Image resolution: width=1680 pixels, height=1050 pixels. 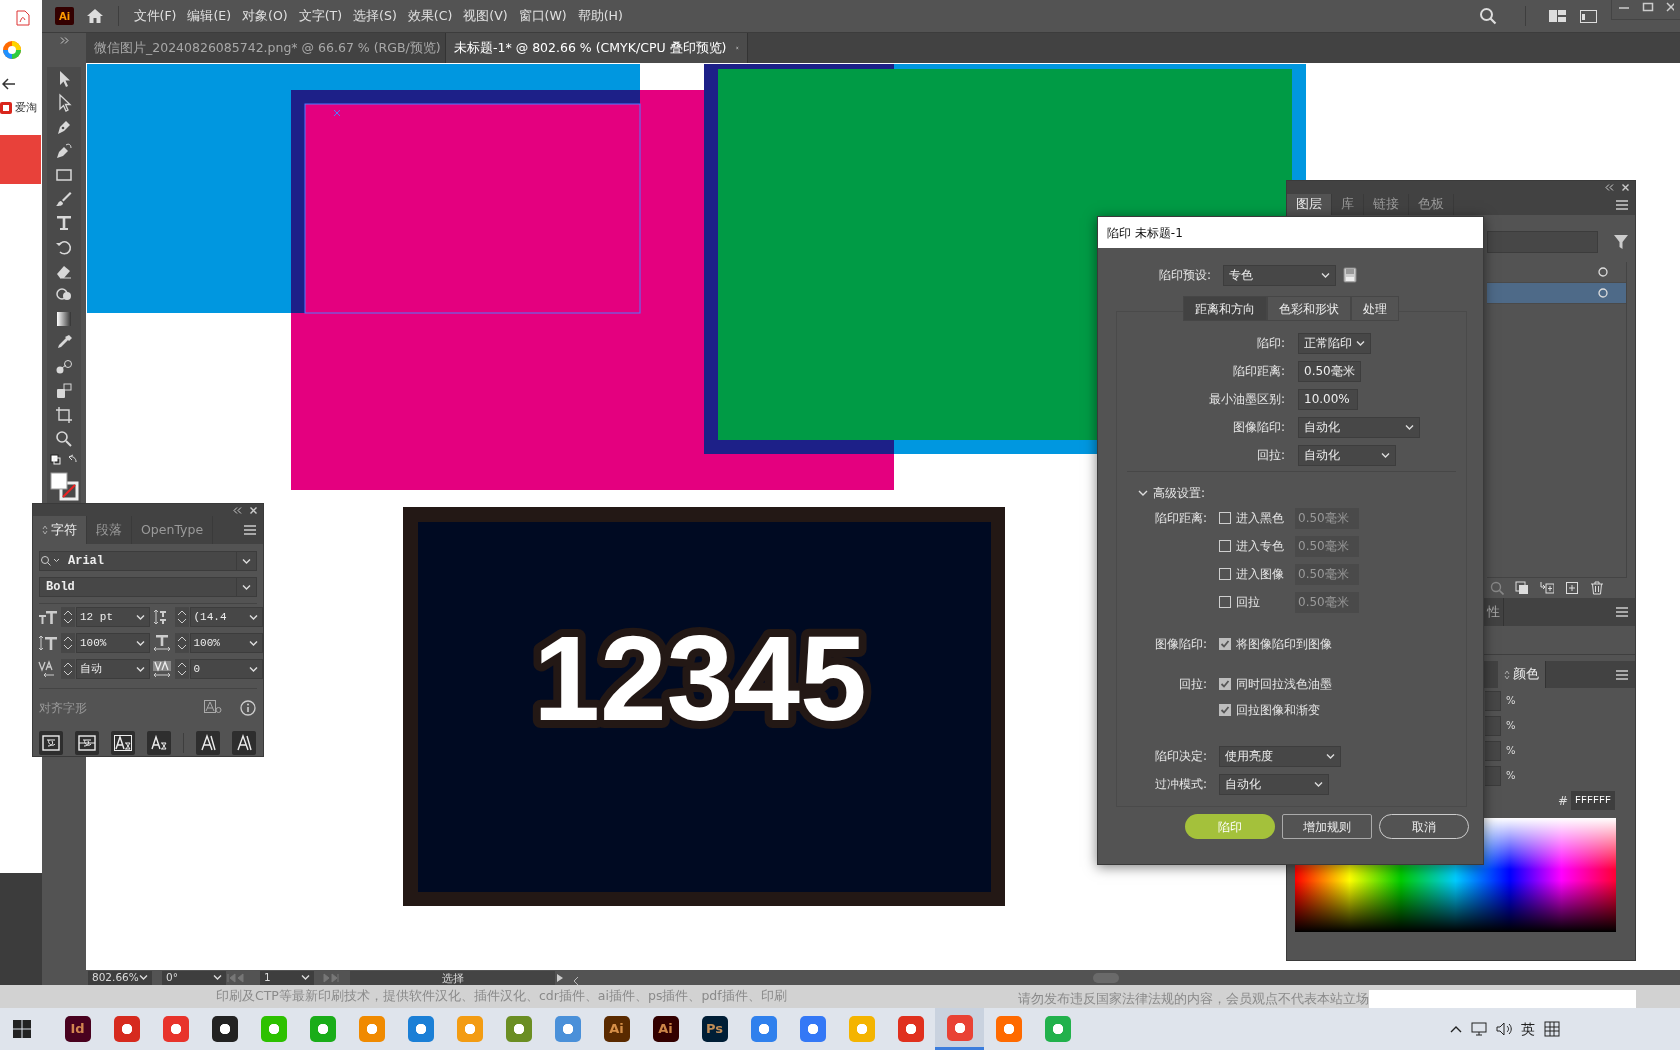 I want to click on artboard-field: 1, so click(x=287, y=977).